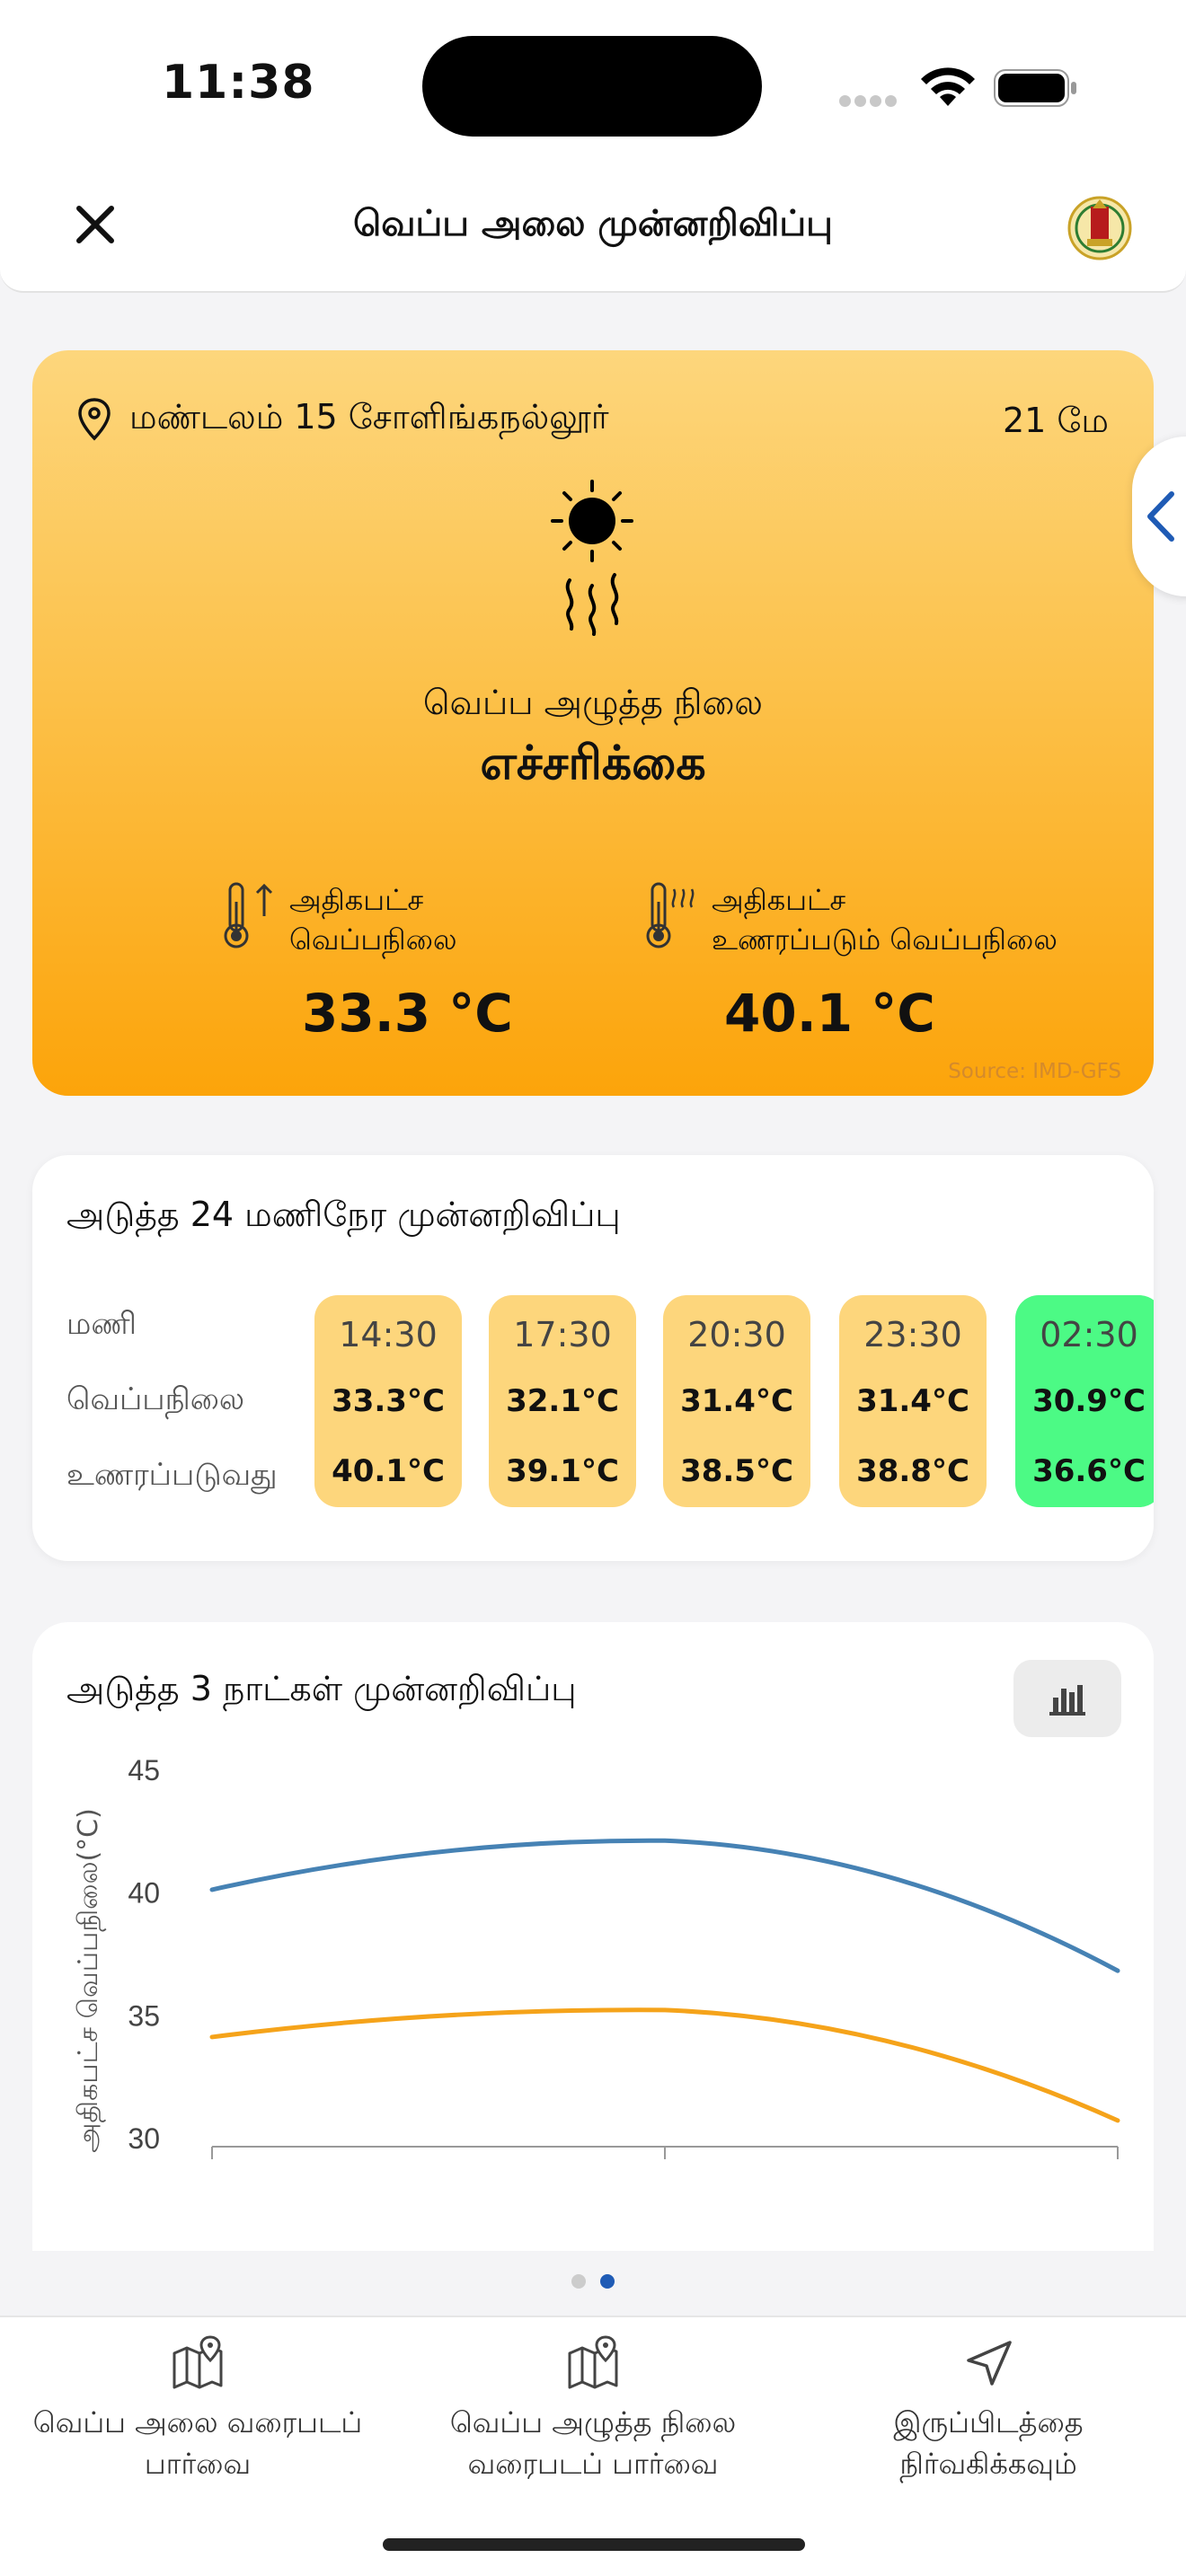  Describe the element at coordinates (594, 2544) in the screenshot. I see `home-indicator` at that location.